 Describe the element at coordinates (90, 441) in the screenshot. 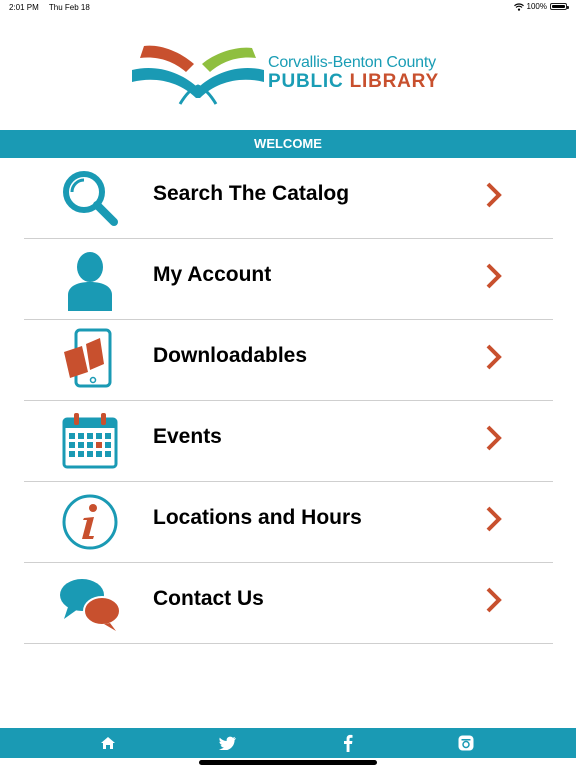

I see `calendar-icon` at that location.